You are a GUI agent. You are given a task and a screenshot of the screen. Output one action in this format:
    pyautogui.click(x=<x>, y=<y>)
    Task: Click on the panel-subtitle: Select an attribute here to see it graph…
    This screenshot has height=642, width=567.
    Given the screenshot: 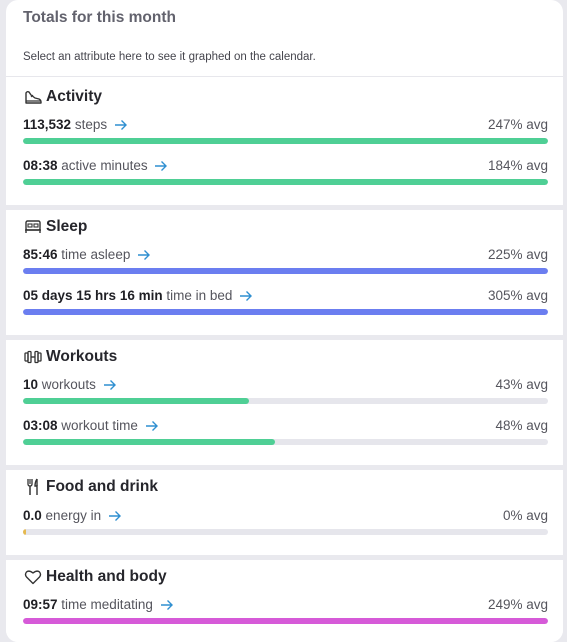 What is the action you would take?
    pyautogui.click(x=169, y=57)
    